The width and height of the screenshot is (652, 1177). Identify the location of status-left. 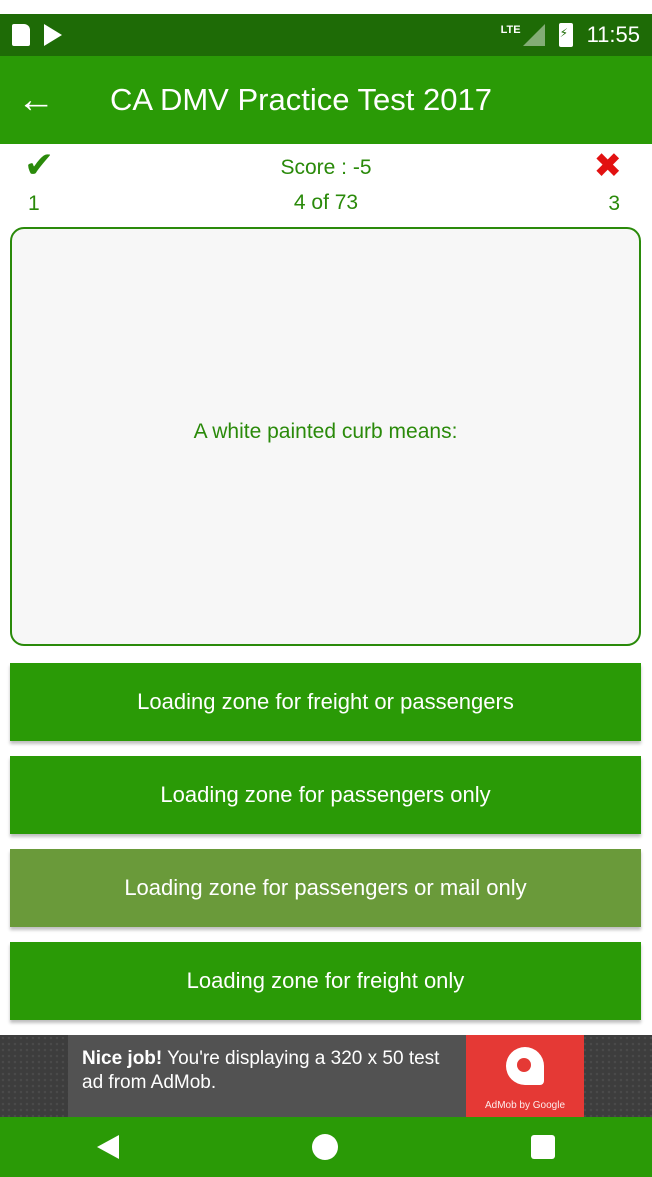
(37, 35).